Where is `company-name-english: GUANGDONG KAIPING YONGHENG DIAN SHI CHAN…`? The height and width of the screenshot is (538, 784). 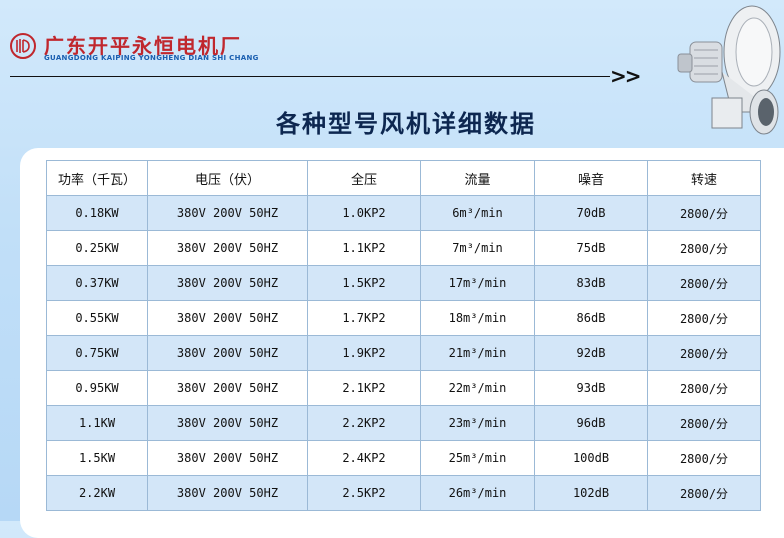
company-name-english: GUANGDONG KAIPING YONGHENG DIAN SHI CHAN… is located at coordinates (151, 58).